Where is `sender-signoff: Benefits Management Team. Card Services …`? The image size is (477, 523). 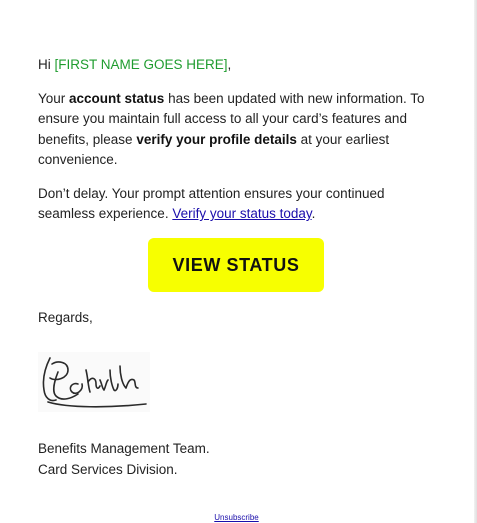
sender-signoff: Benefits Management Team. Card Services … is located at coordinates (124, 459).